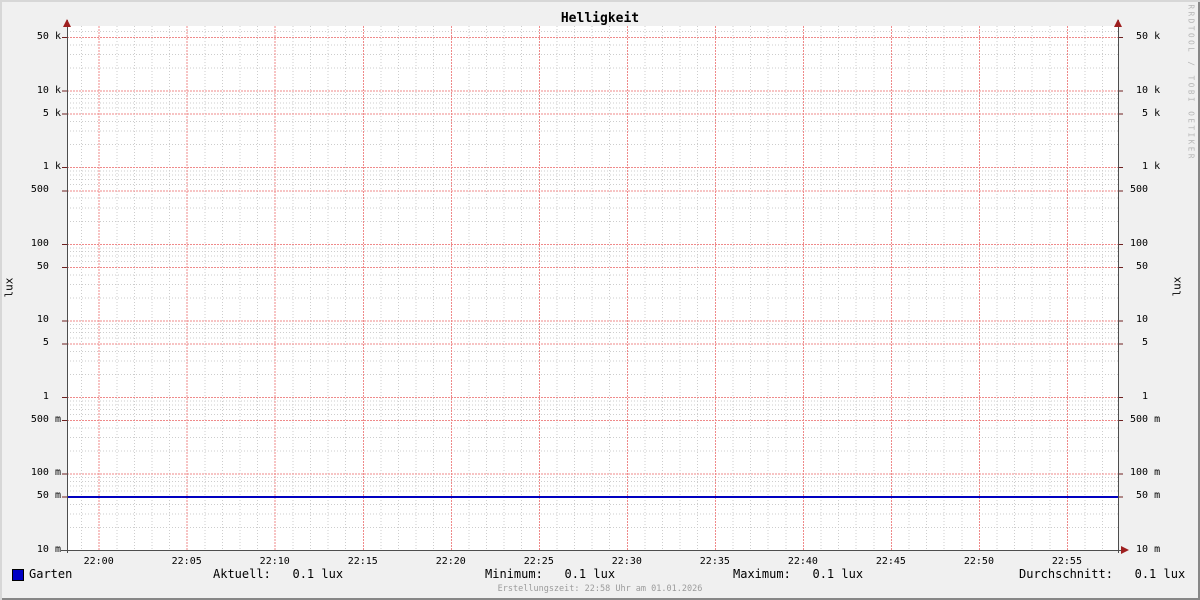  What do you see at coordinates (274, 561) in the screenshot?
I see `x-axis-label: 22:10` at bounding box center [274, 561].